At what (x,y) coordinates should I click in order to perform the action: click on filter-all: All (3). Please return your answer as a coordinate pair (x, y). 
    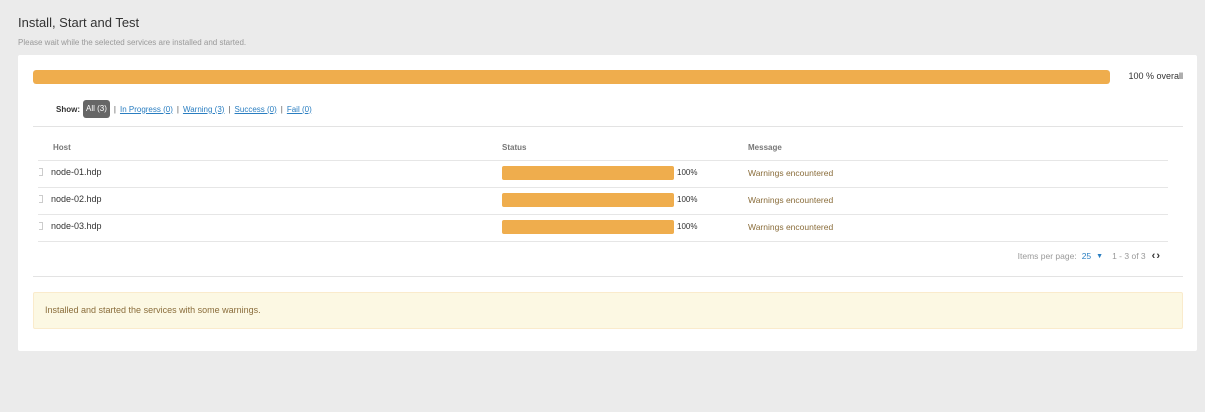
    Looking at the image, I should click on (96, 109).